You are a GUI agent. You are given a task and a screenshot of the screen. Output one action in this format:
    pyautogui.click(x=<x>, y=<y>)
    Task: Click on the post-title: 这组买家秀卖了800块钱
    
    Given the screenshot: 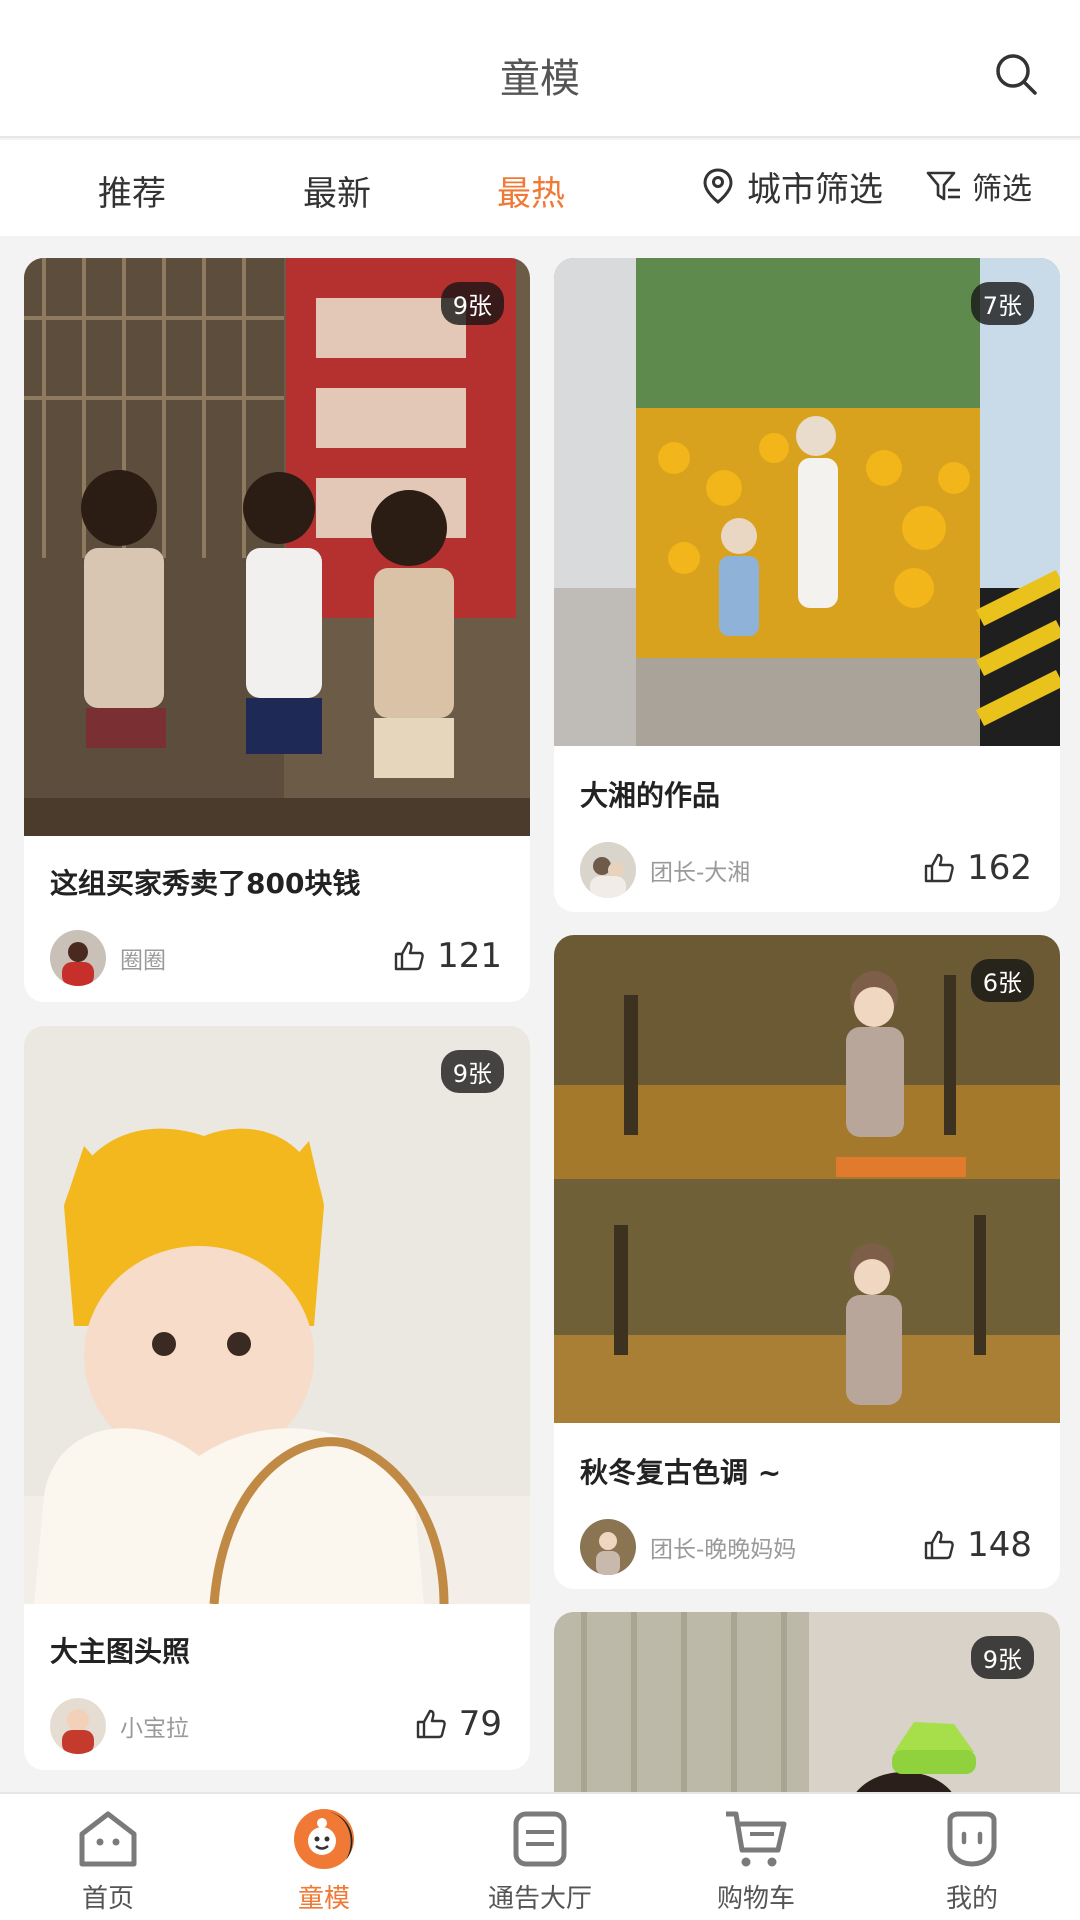 What is the action you would take?
    pyautogui.click(x=205, y=883)
    